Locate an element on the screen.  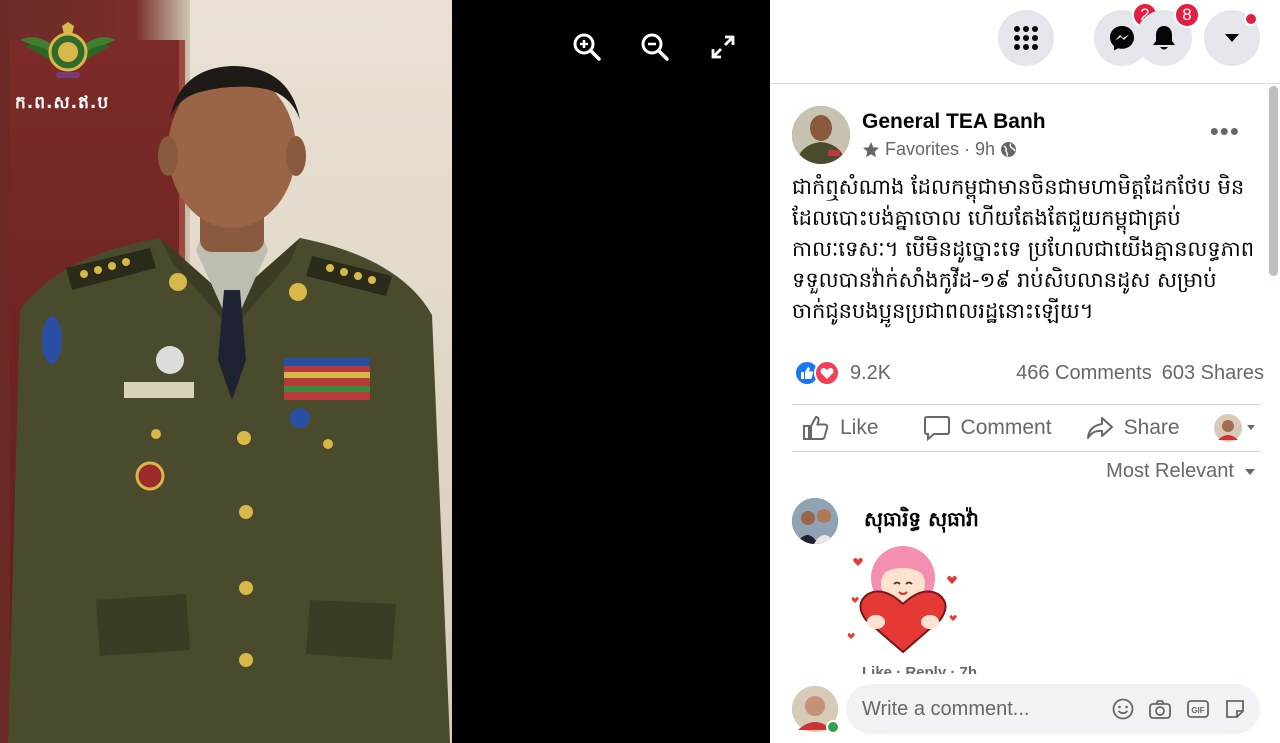
comment-button: Comment is located at coordinates (987, 428).